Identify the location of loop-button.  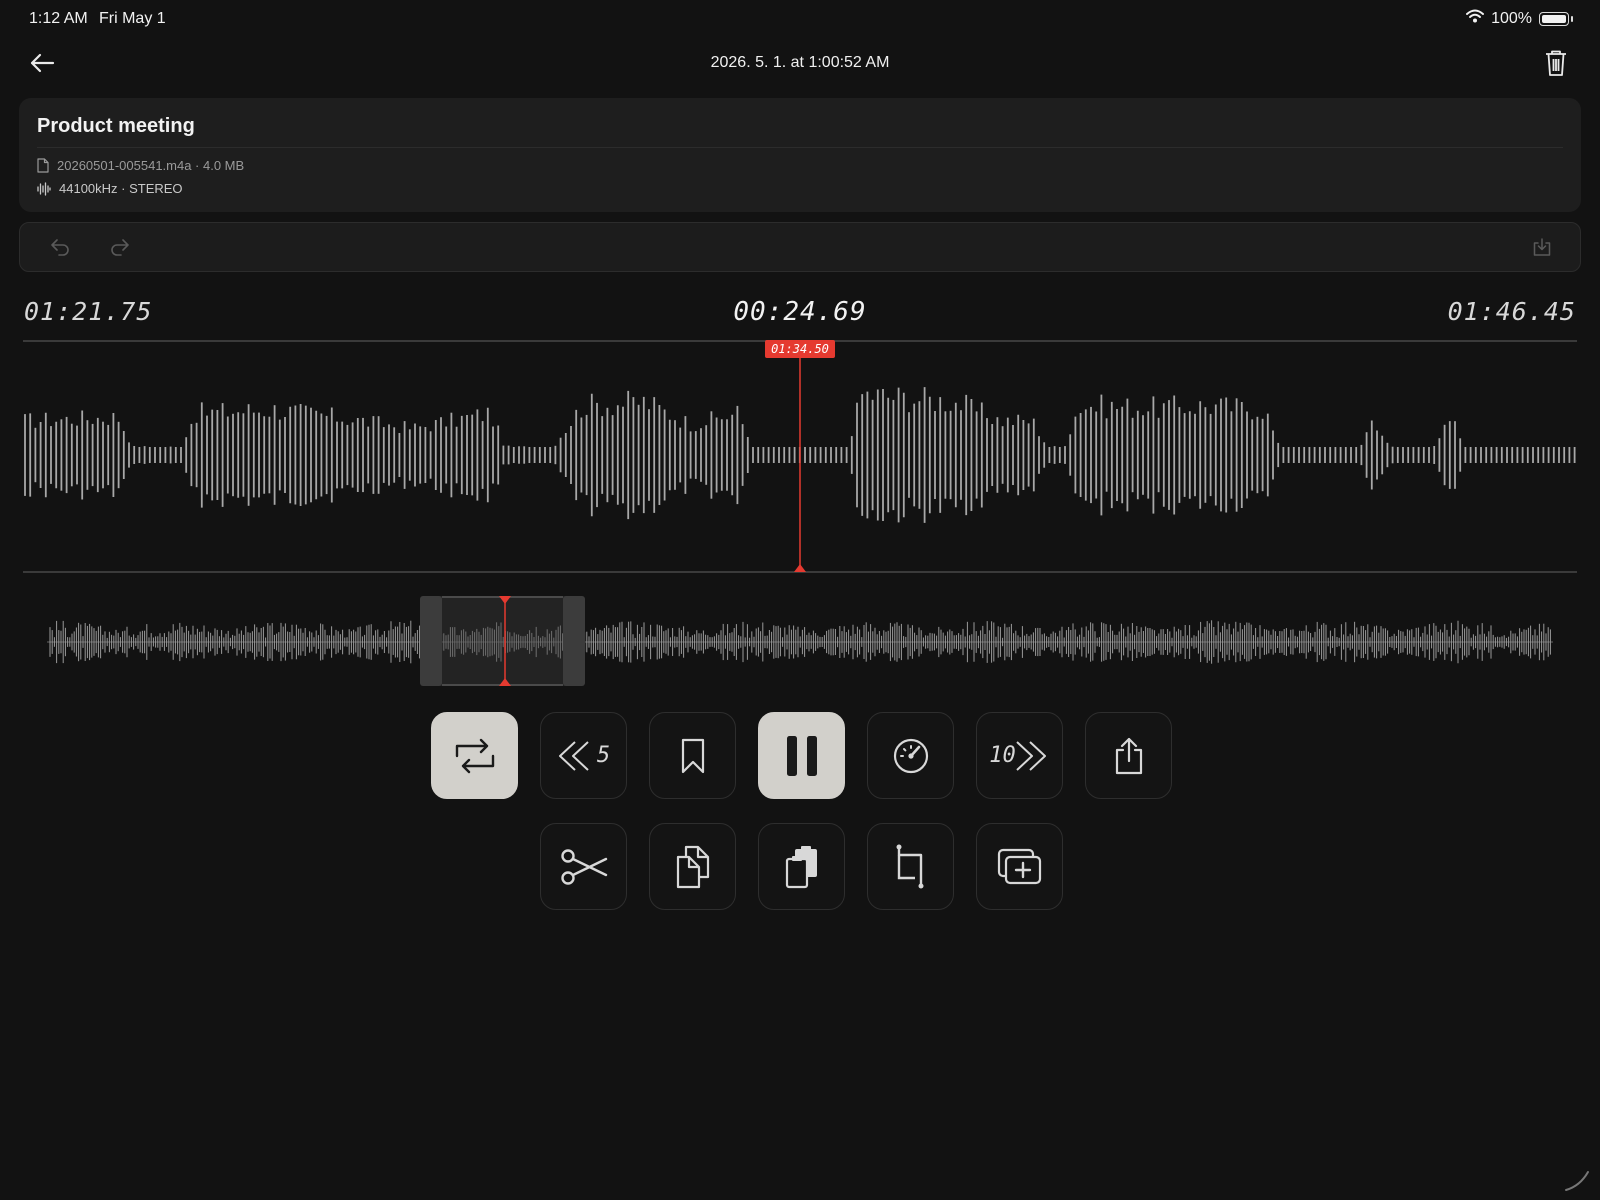
(474, 755).